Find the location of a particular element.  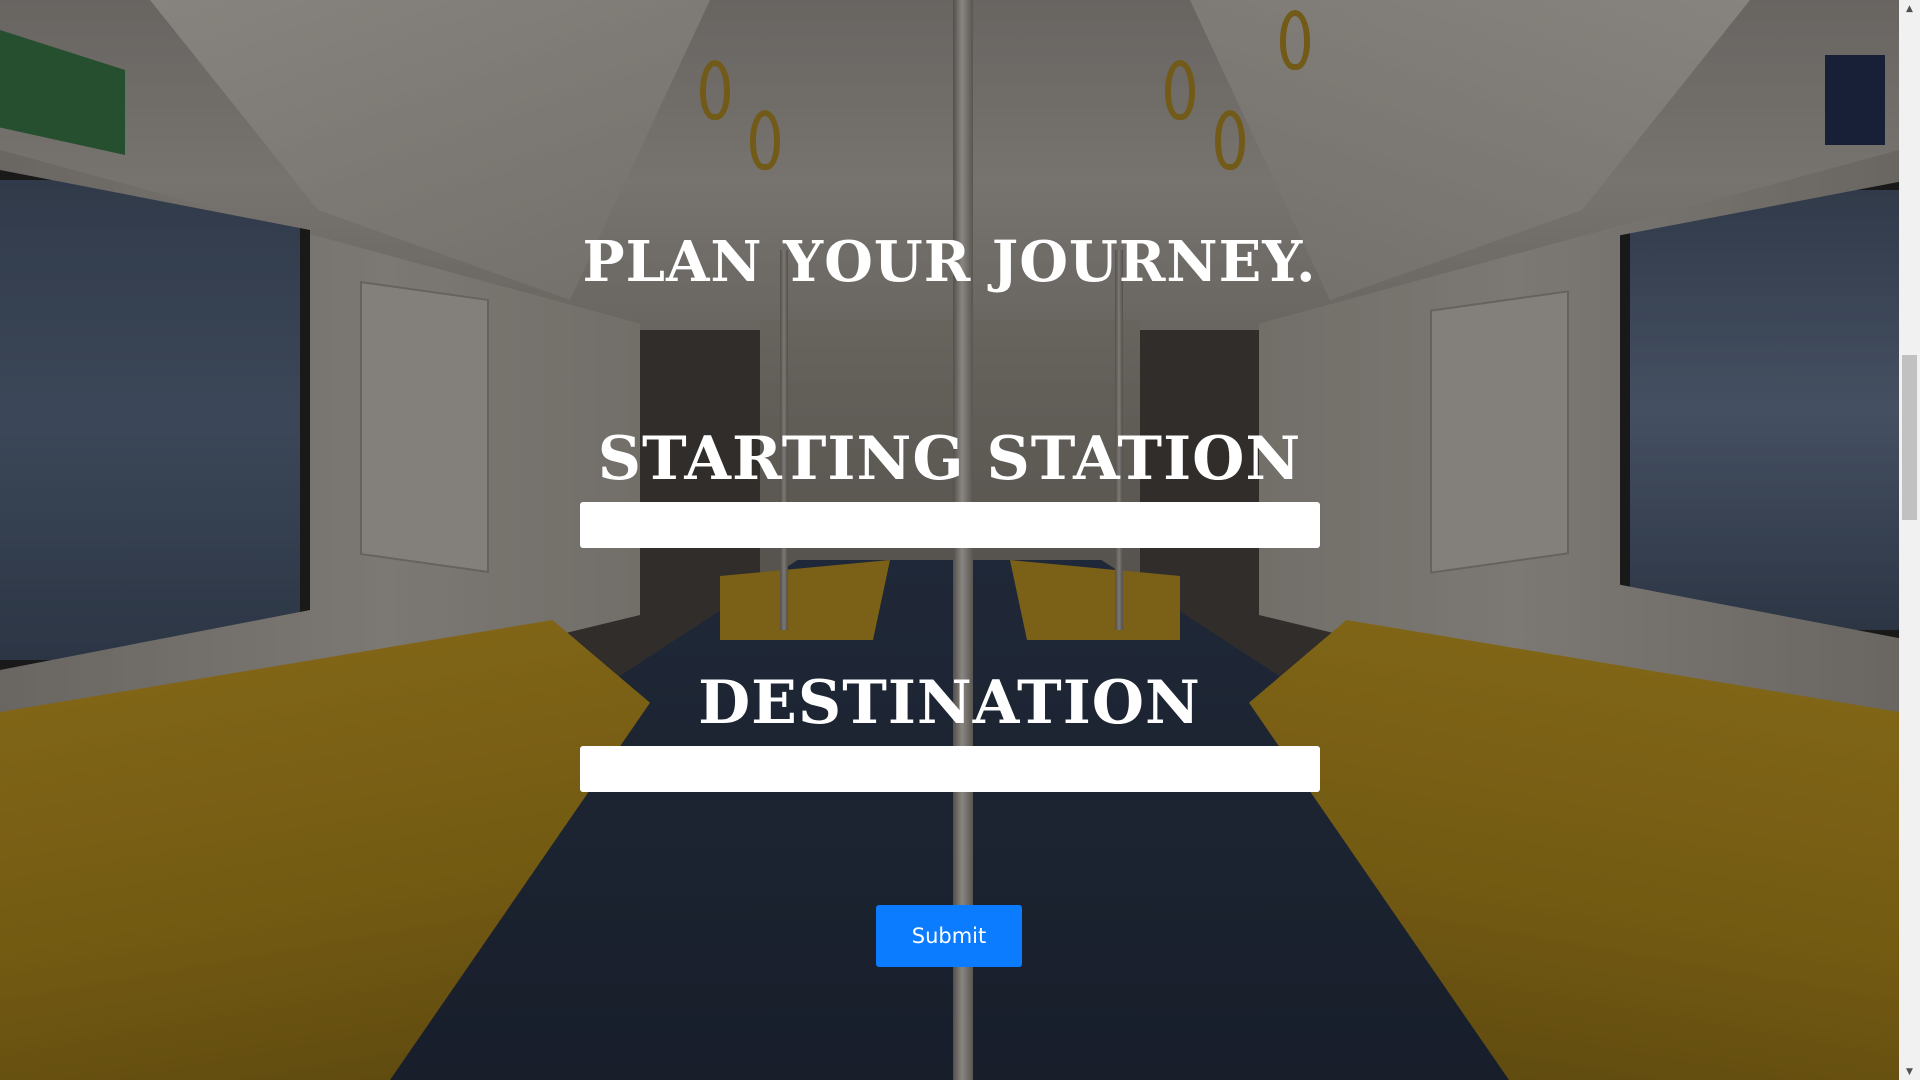

scroll-up-arrow-icon: ▲ is located at coordinates (1909, 8).